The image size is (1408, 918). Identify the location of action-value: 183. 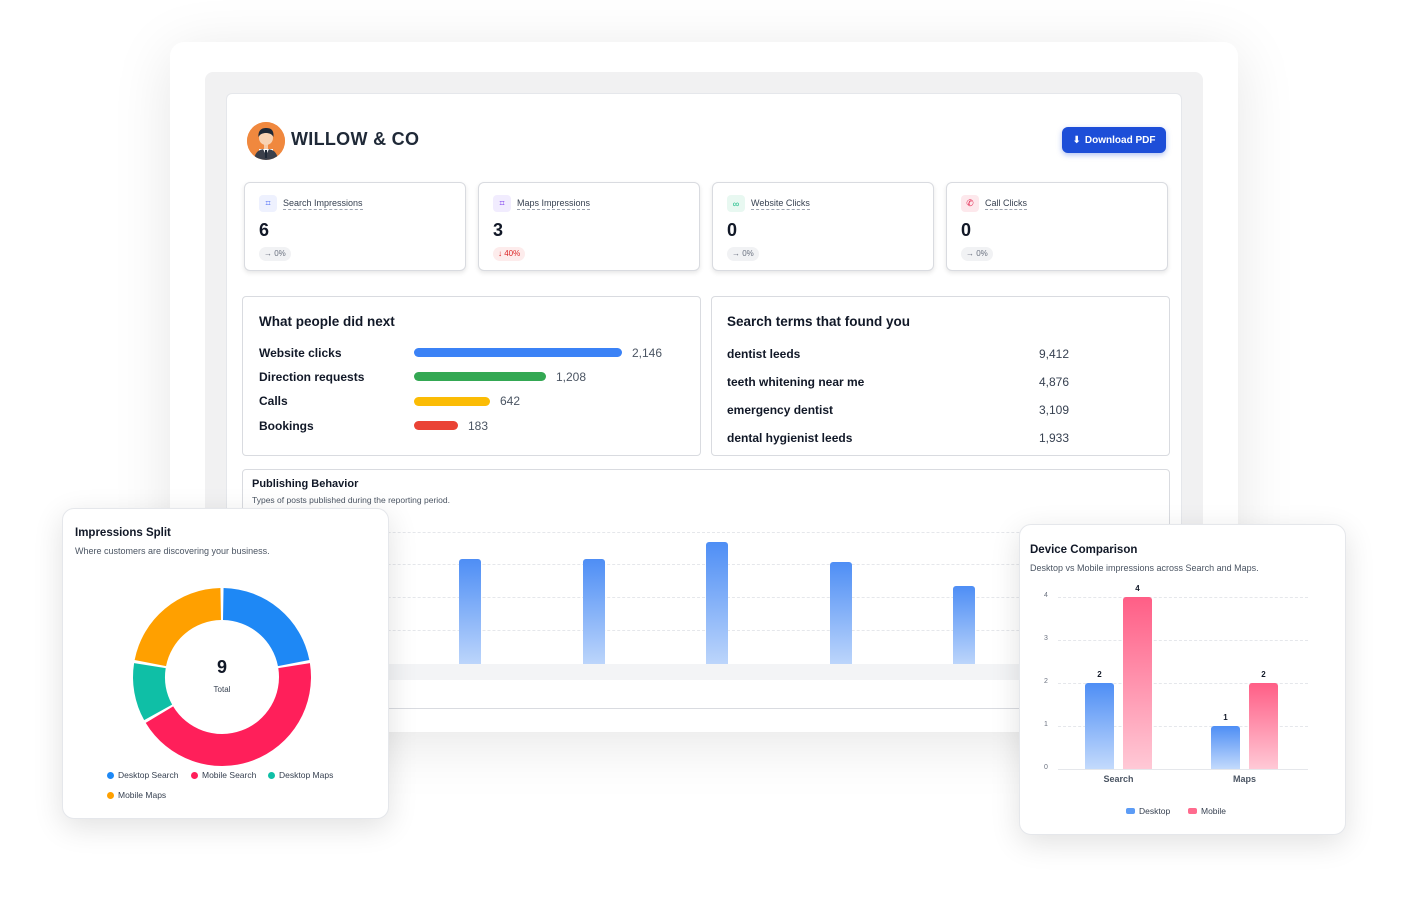
(478, 426).